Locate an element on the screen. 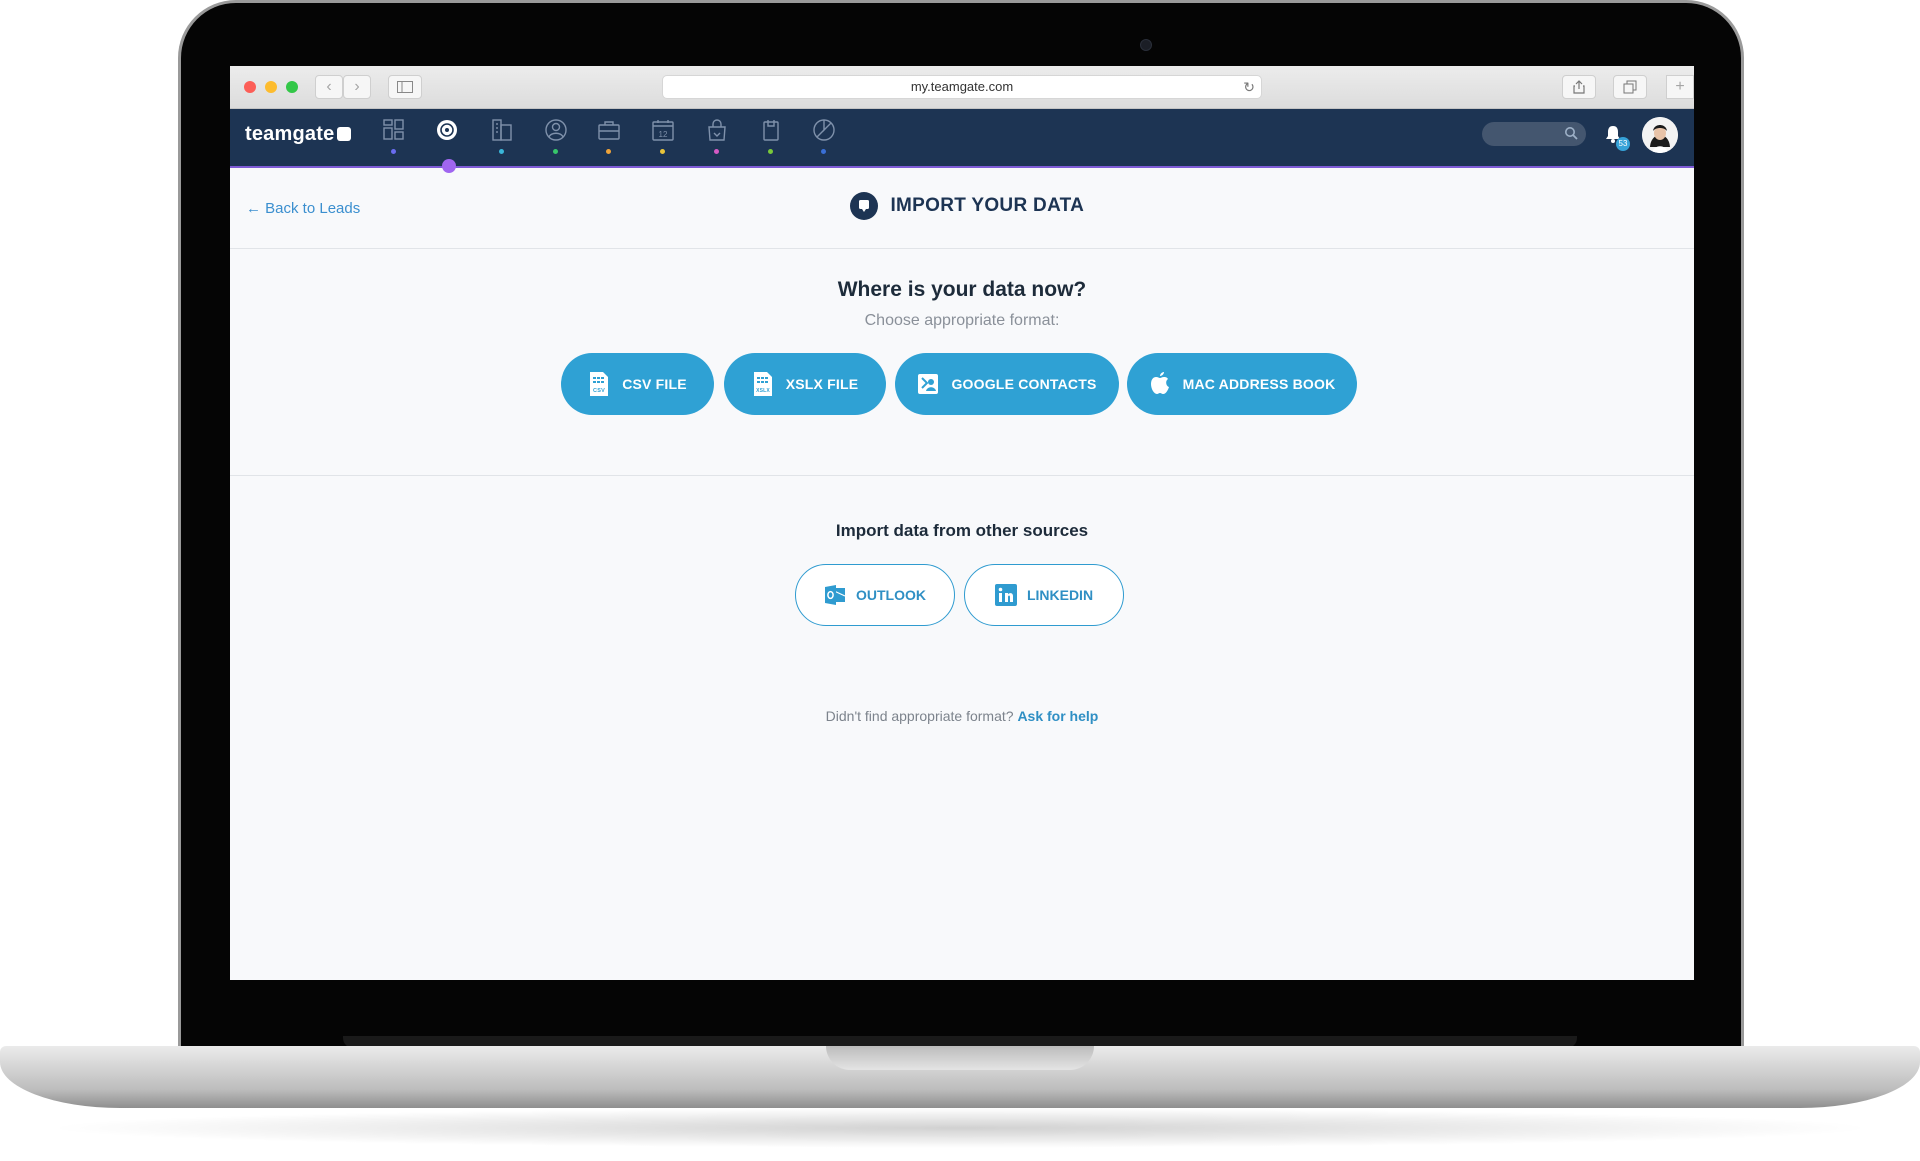  address-bar: my.teamgate.com ↻ is located at coordinates (962, 87).